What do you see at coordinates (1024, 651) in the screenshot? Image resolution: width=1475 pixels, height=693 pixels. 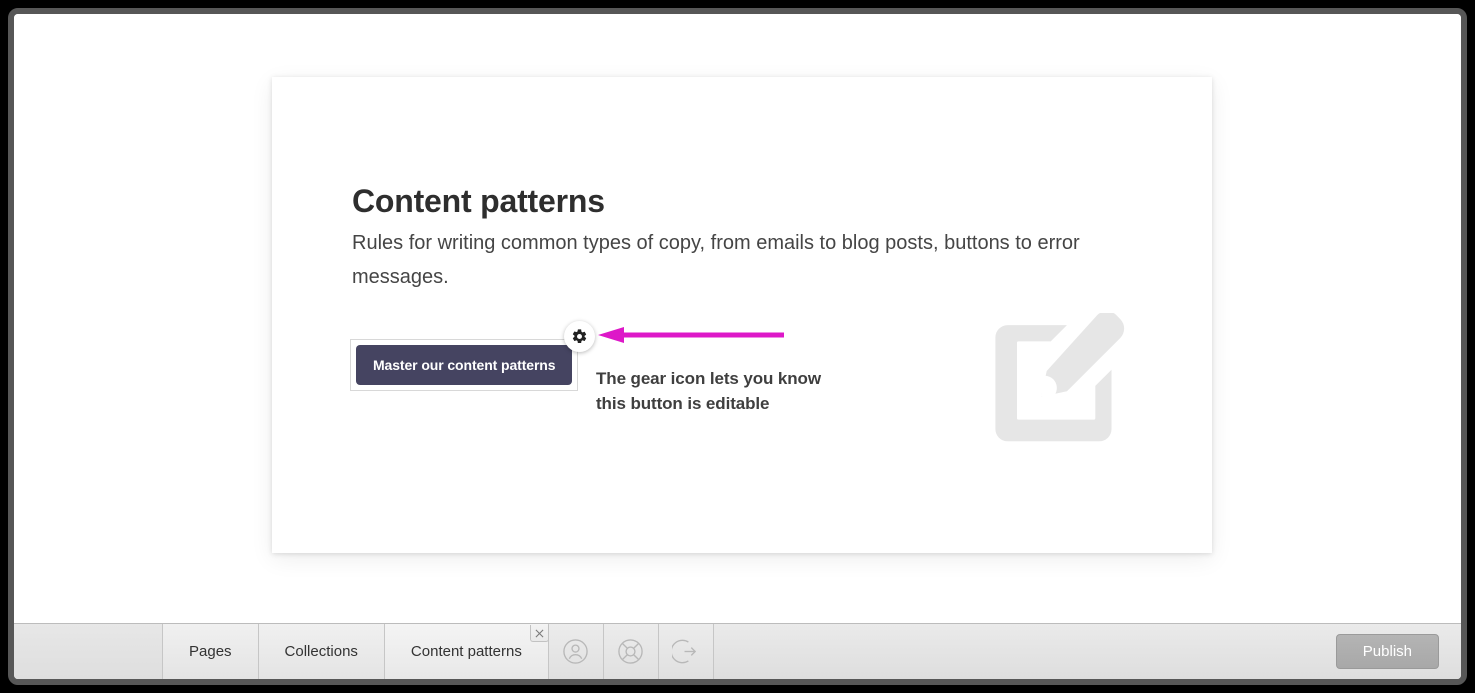 I see `toolbar-fill` at bounding box center [1024, 651].